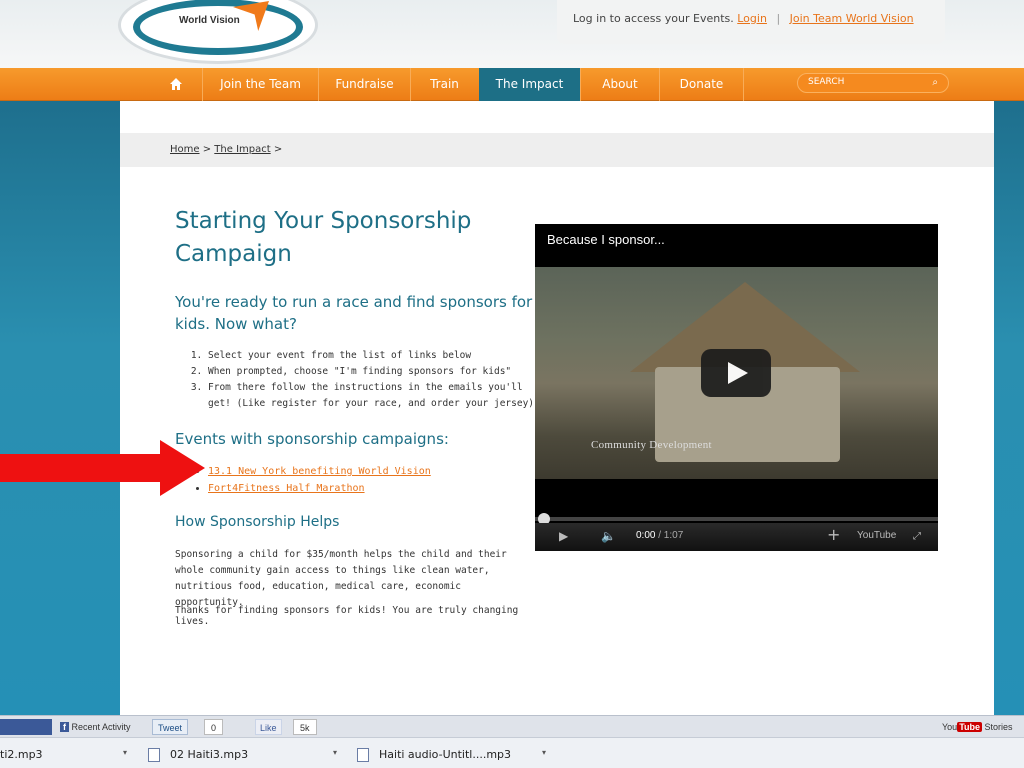  I want to click on breadcrumb-the-impact: The Impact, so click(242, 149).